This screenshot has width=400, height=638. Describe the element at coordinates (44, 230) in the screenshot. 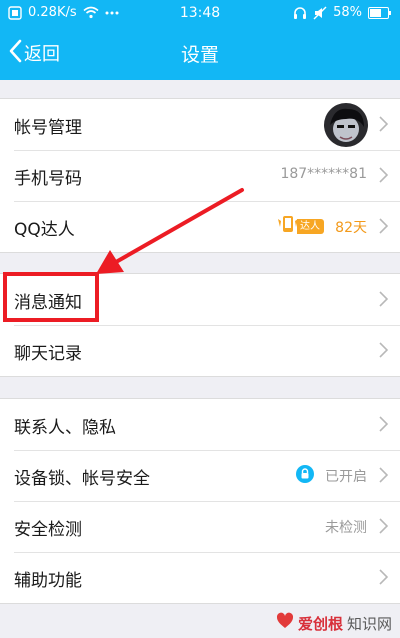

I see `row-label: QQ达人` at that location.